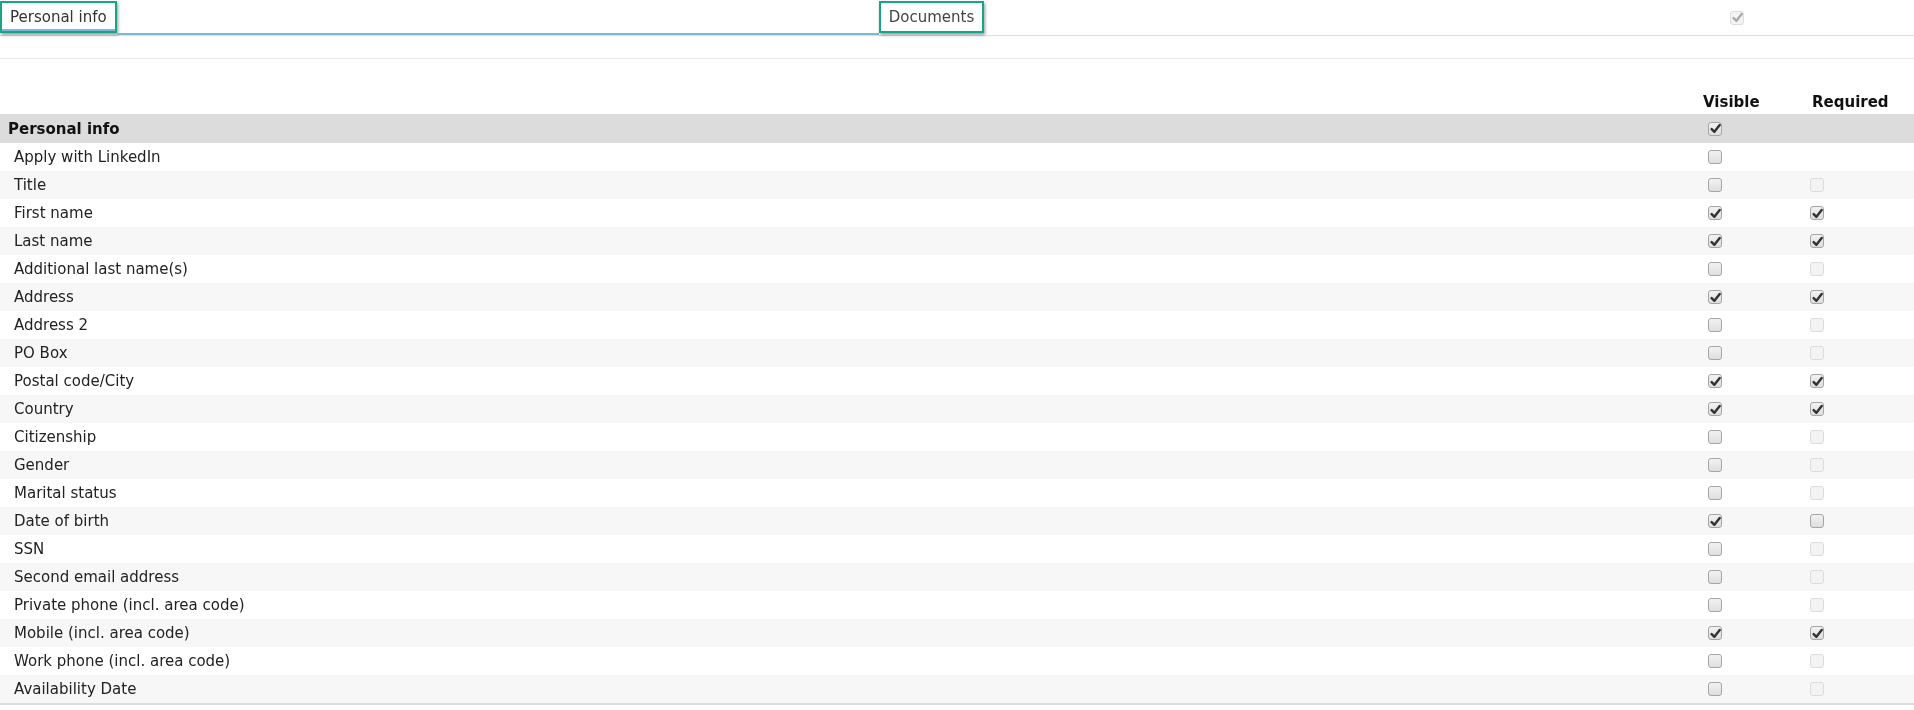 This screenshot has height=710, width=1914. What do you see at coordinates (64, 128) in the screenshot?
I see `section-title: Personal info` at bounding box center [64, 128].